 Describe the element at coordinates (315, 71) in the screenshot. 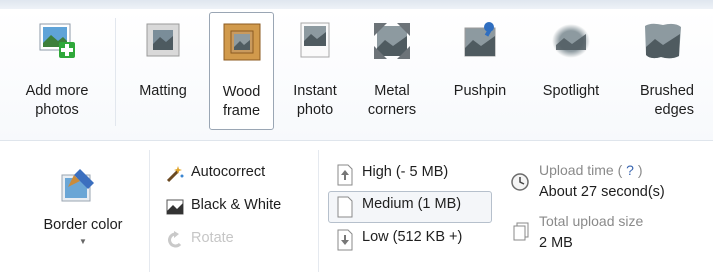

I see `frame-instant-photo: Instant photo` at that location.